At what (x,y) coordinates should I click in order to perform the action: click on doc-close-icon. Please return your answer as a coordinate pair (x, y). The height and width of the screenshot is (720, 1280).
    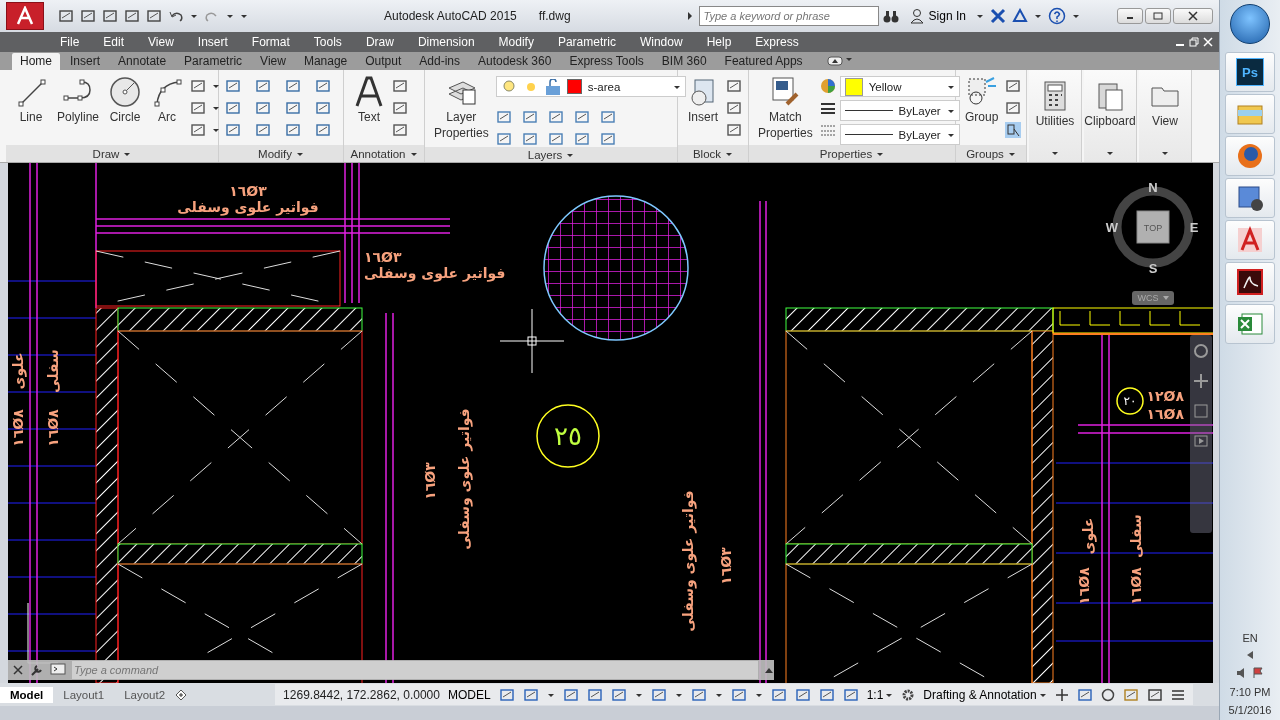
    Looking at the image, I should click on (1208, 42).